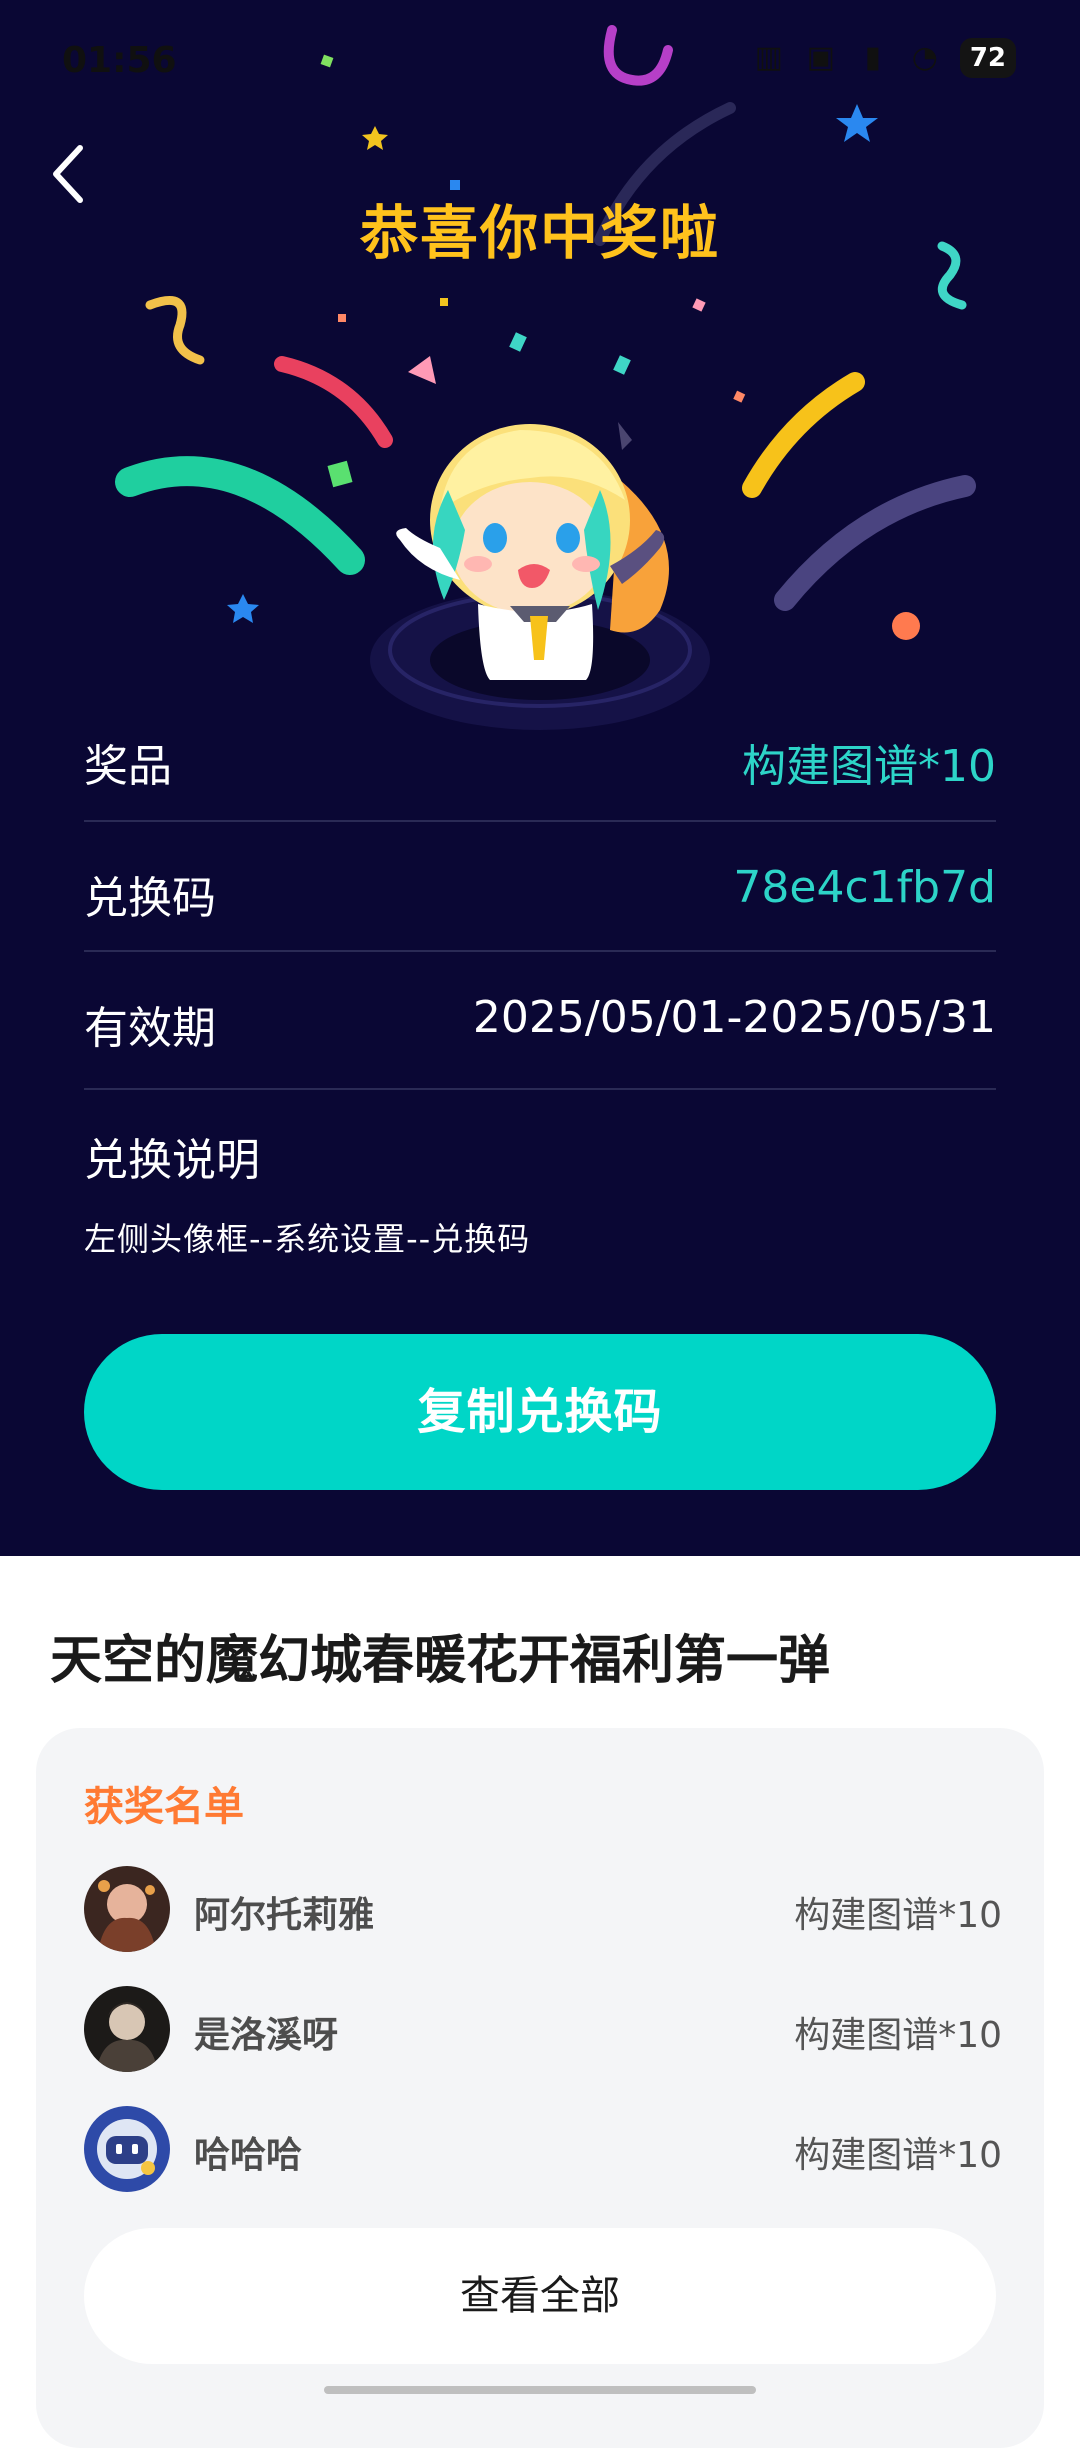 This screenshot has height=2448, width=1080. What do you see at coordinates (543, 2151) in the screenshot?
I see `list-item: 哈哈哈 构建图谱*10` at bounding box center [543, 2151].